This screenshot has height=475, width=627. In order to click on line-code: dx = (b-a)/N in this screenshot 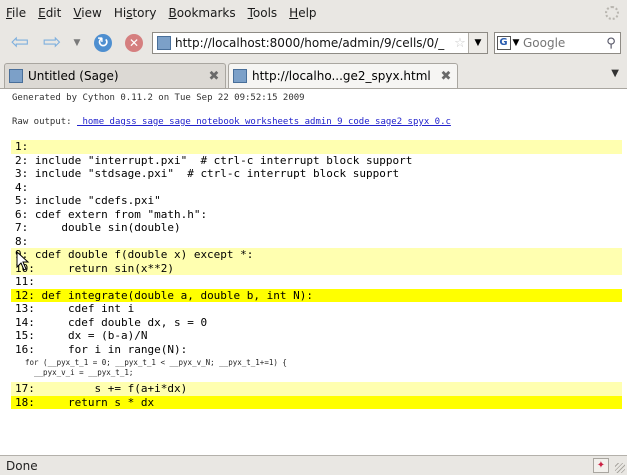, I will do `click(94, 335)`.